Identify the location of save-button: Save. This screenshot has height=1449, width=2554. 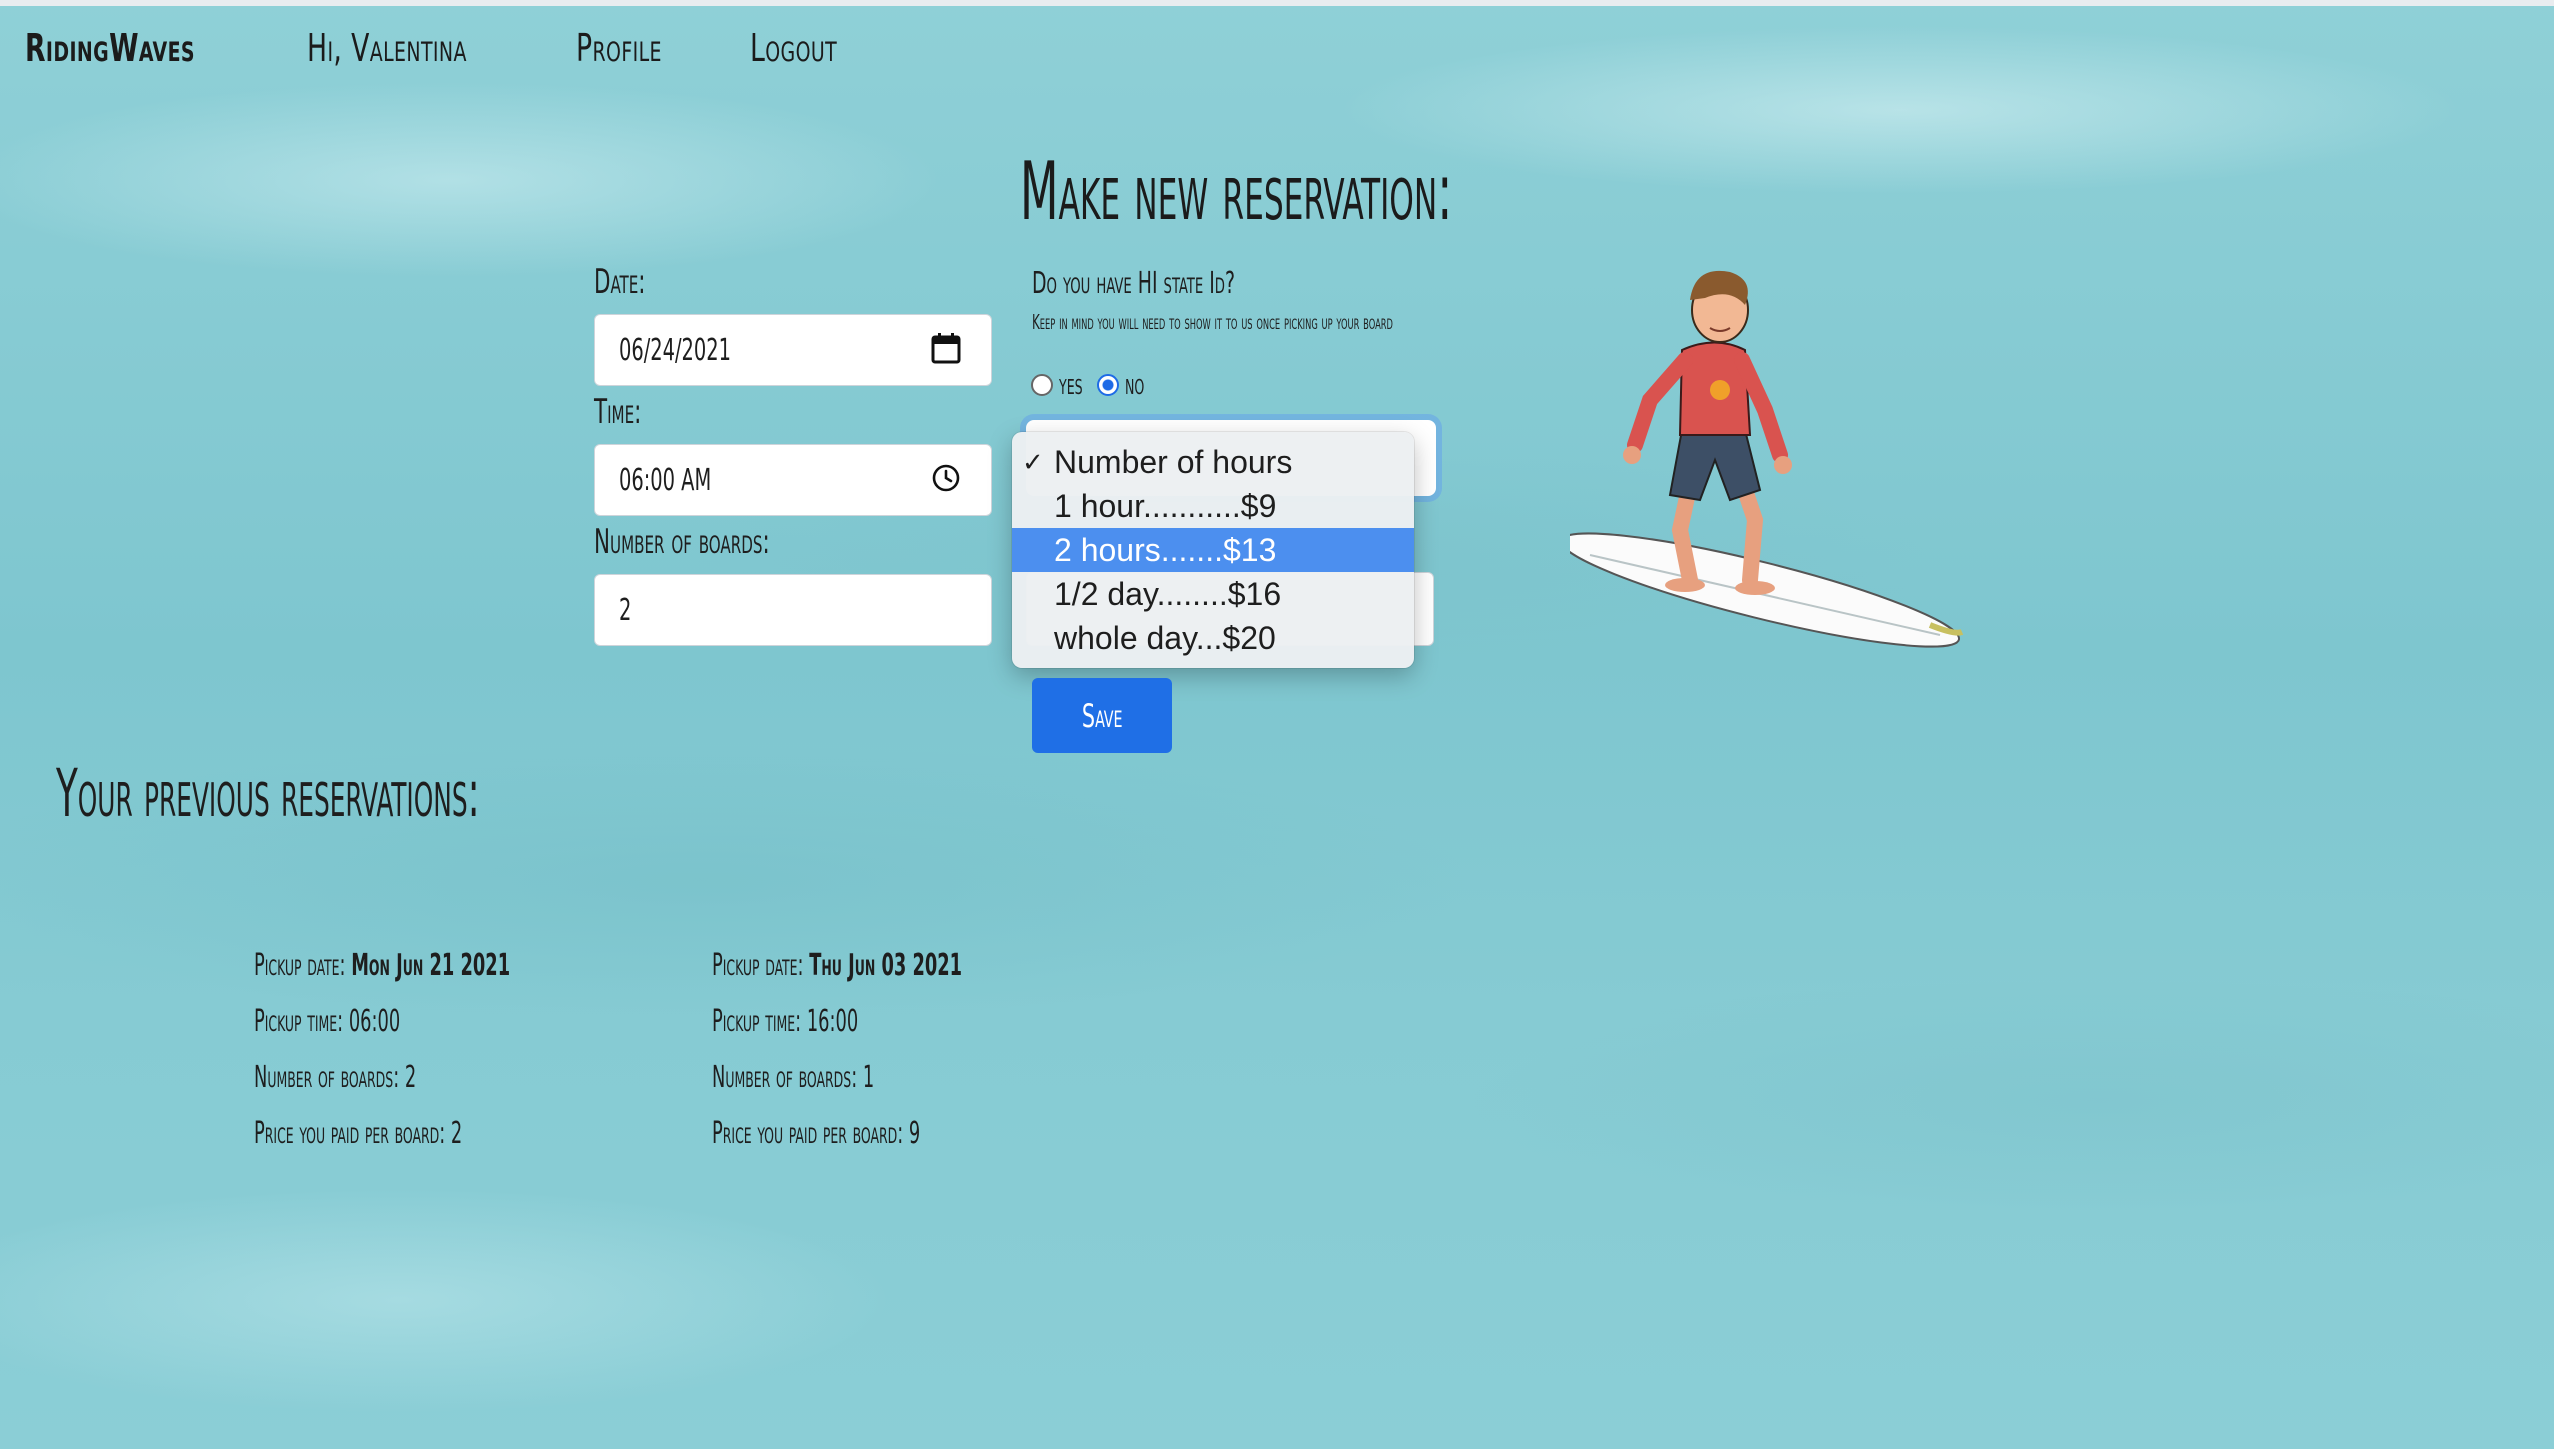
(1102, 715).